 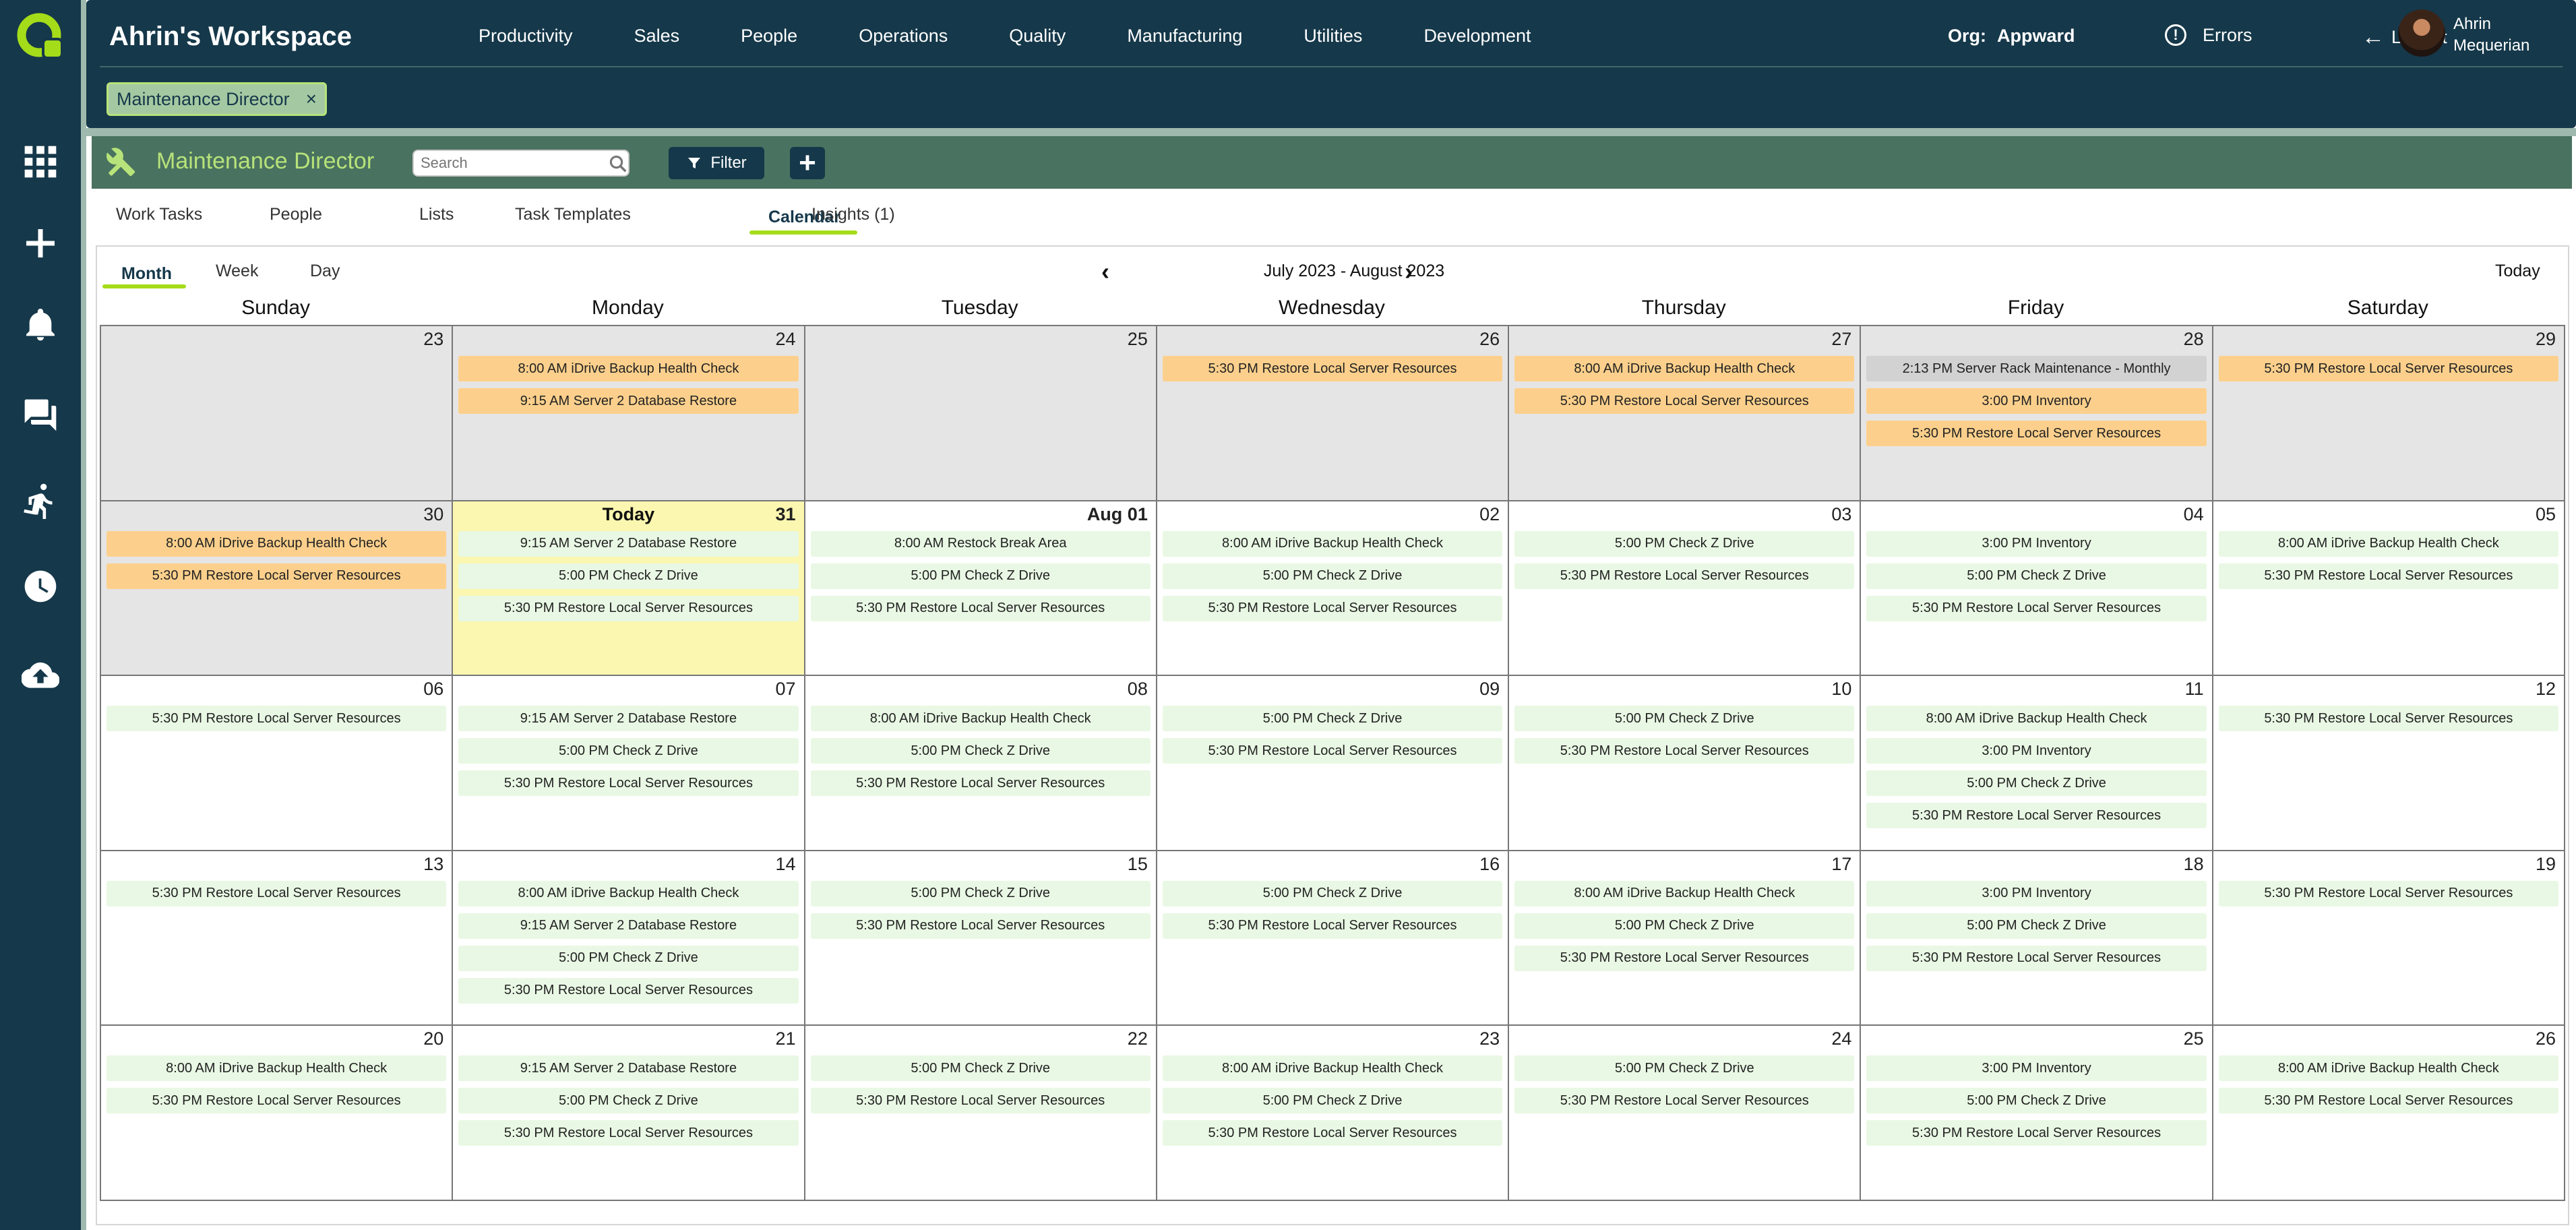 I want to click on view-week: Week, so click(x=237, y=271).